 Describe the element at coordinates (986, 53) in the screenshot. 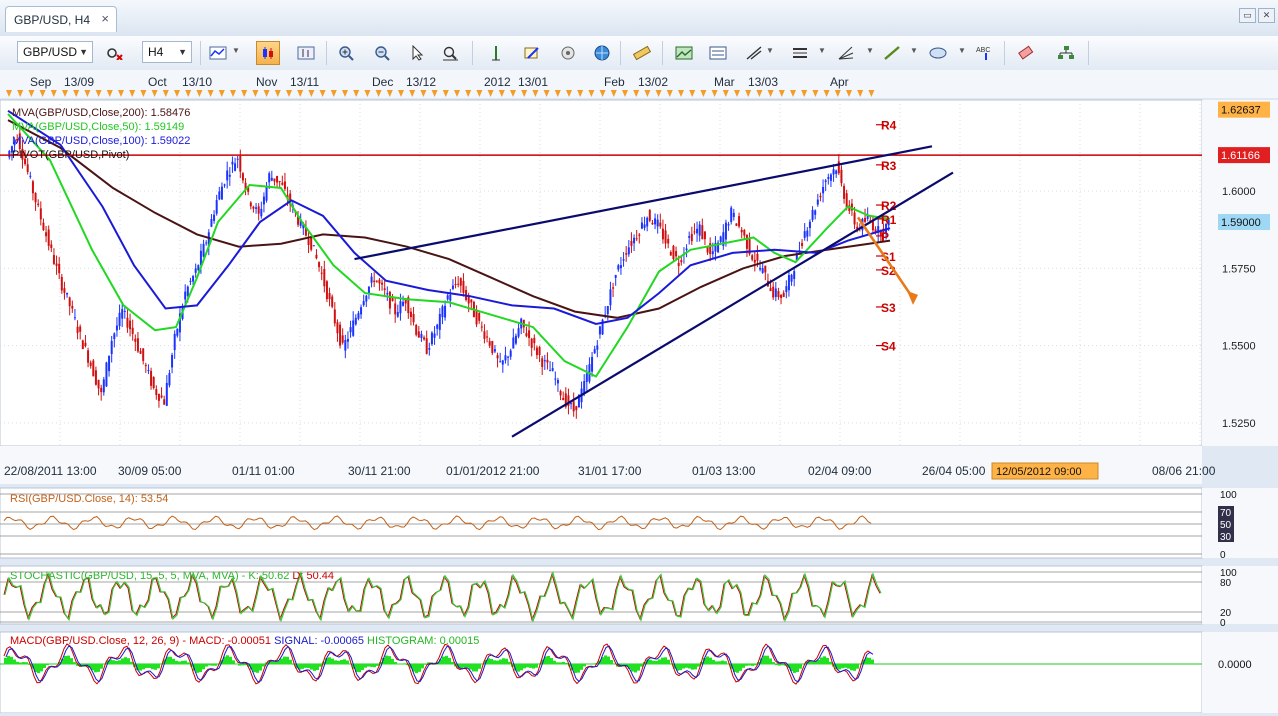

I see `text-label-icon: ABC` at that location.